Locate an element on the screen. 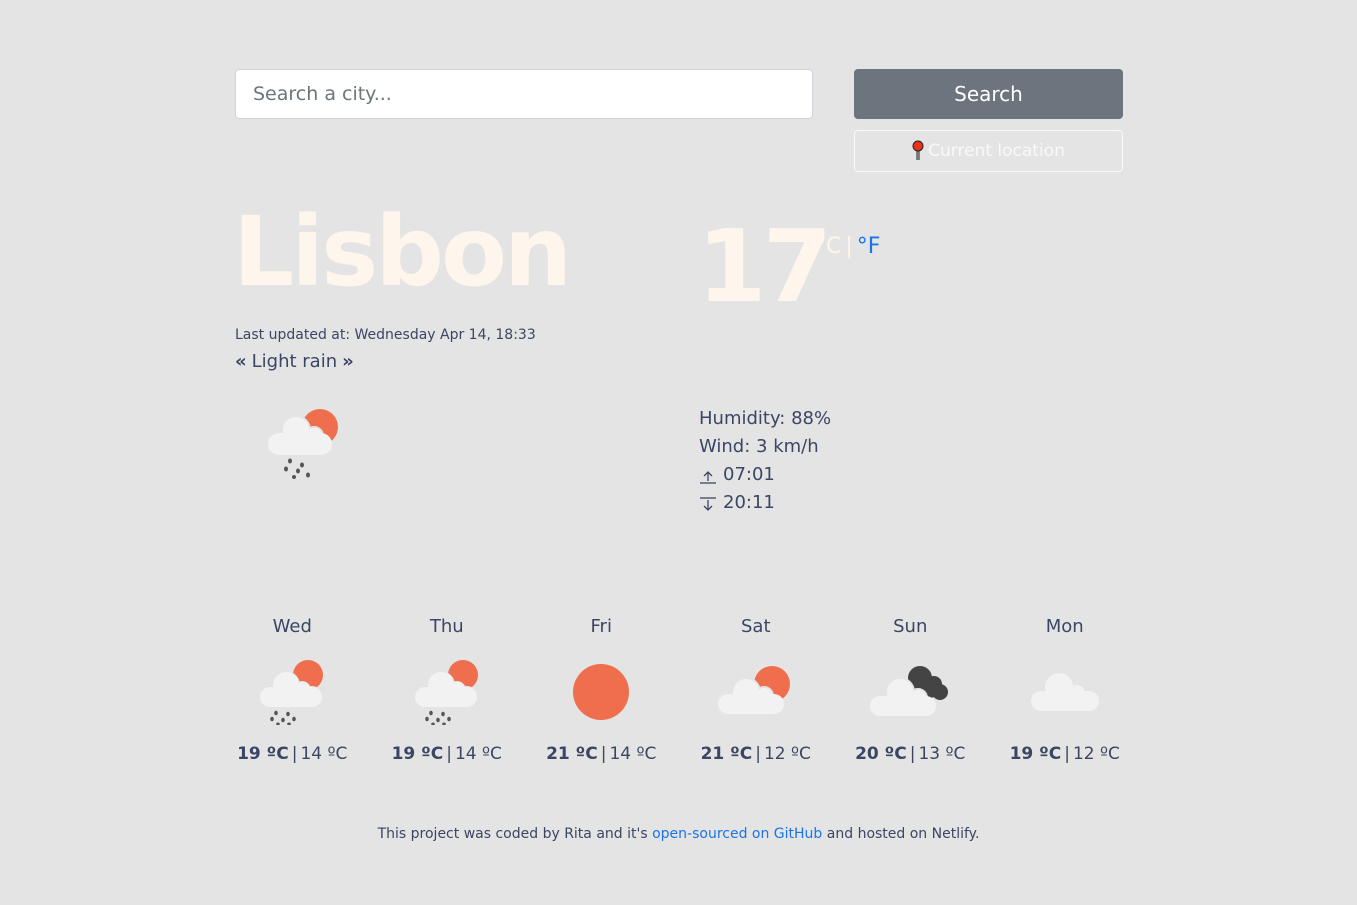 The image size is (1357, 905). footer-prefix: This project was coded by Rita and it's is located at coordinates (515, 834).